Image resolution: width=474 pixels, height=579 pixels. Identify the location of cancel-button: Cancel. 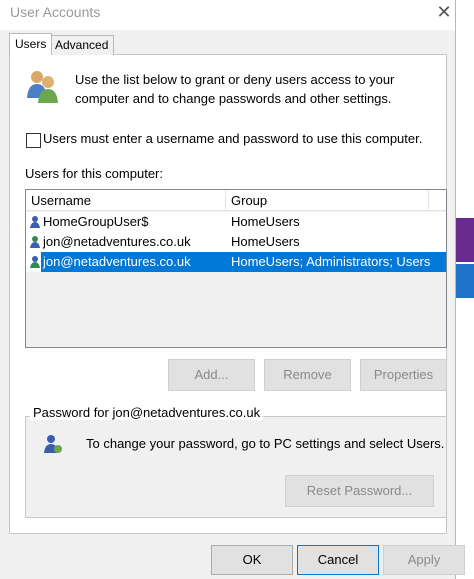
(338, 560).